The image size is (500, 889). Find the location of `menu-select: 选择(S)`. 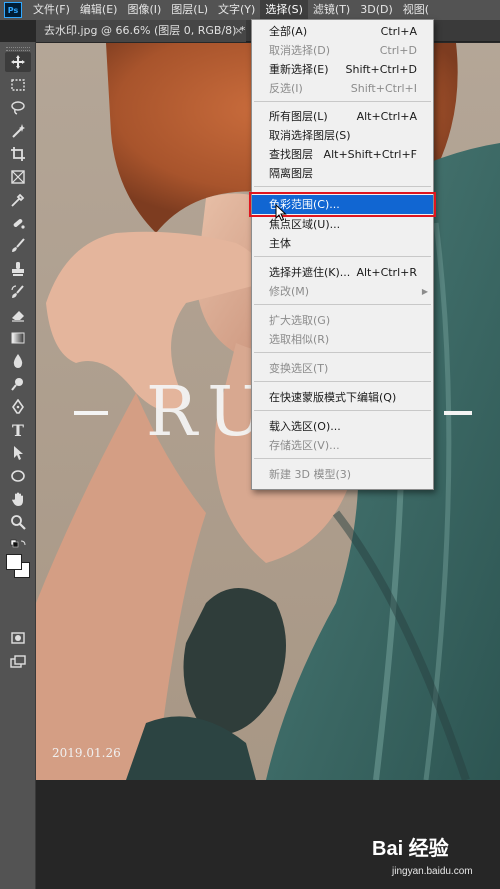

menu-select: 选择(S) is located at coordinates (284, 10).